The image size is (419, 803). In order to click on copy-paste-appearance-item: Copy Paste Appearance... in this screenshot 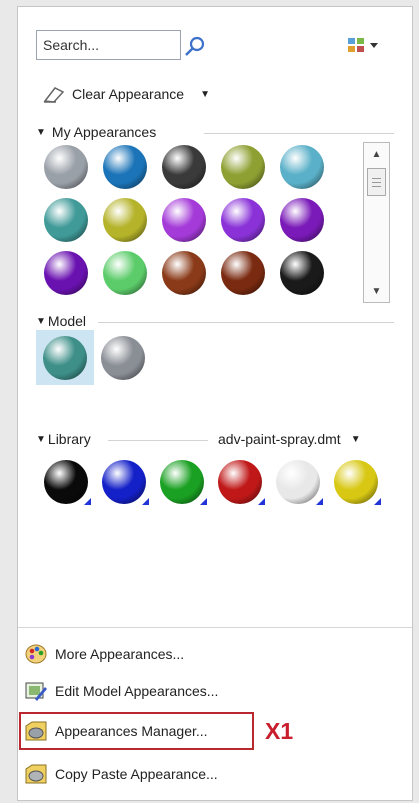, I will do `click(121, 774)`.